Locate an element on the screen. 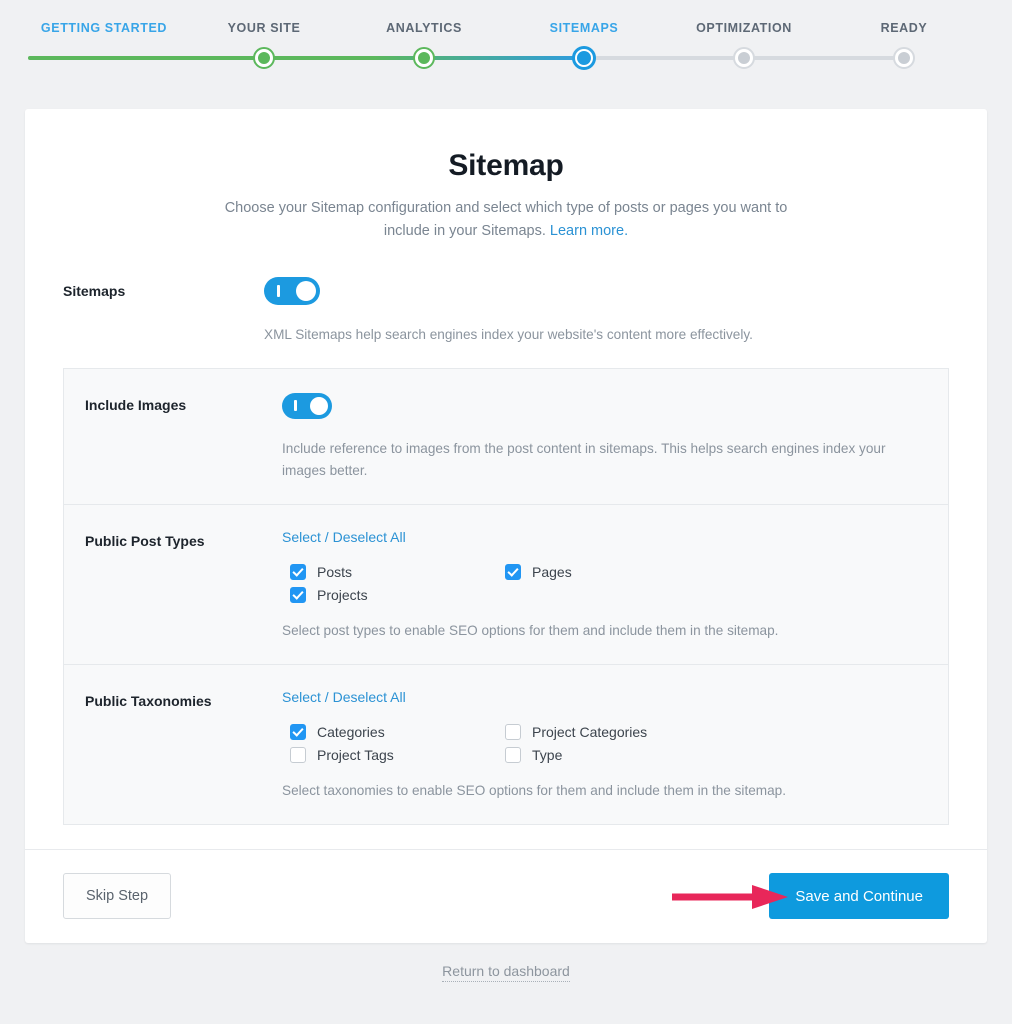 This screenshot has width=1012, height=1024. checkbox-item-pages: Pages is located at coordinates (604, 571).